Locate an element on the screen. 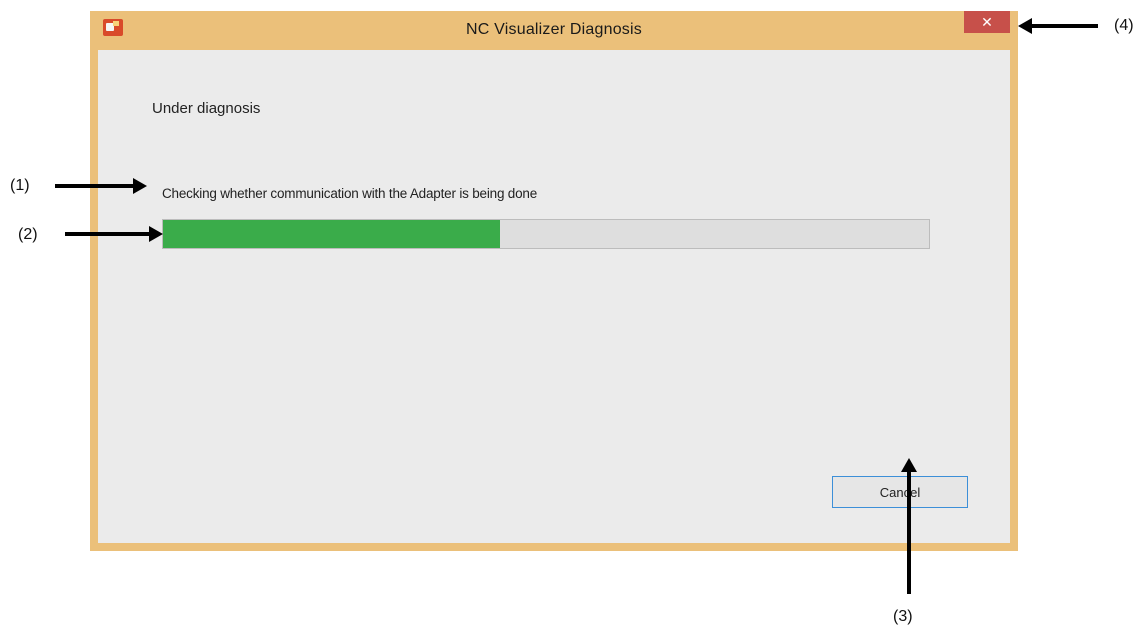 The image size is (1148, 628). diagnosis-heading: Under diagnosis is located at coordinates (206, 108).